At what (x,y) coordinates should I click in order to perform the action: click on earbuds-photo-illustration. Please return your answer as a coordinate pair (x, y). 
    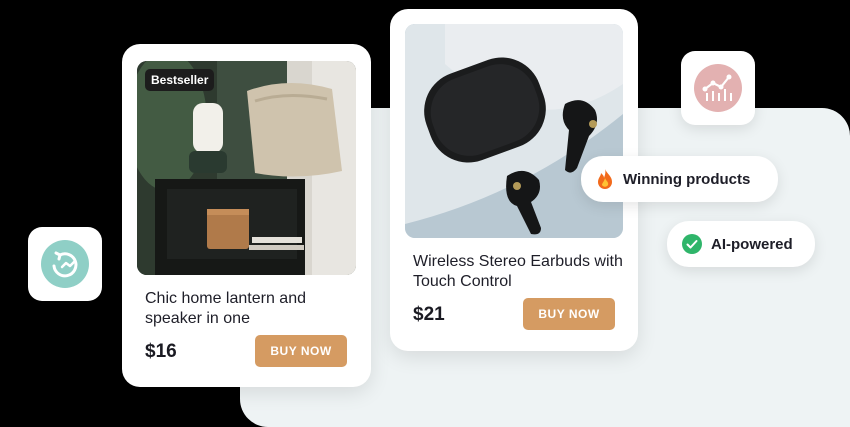
    Looking at the image, I should click on (514, 131).